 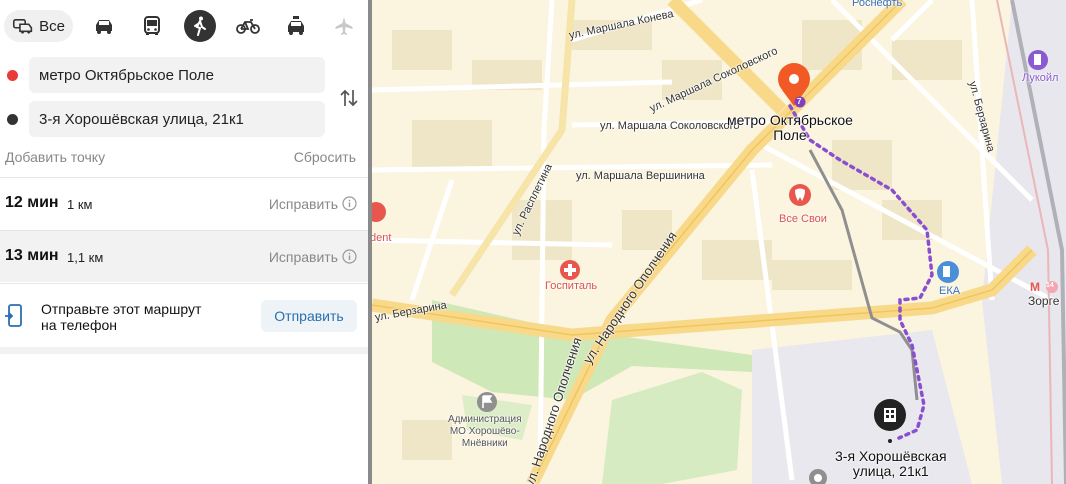 I want to click on mode-bike-button, so click(x=248, y=26).